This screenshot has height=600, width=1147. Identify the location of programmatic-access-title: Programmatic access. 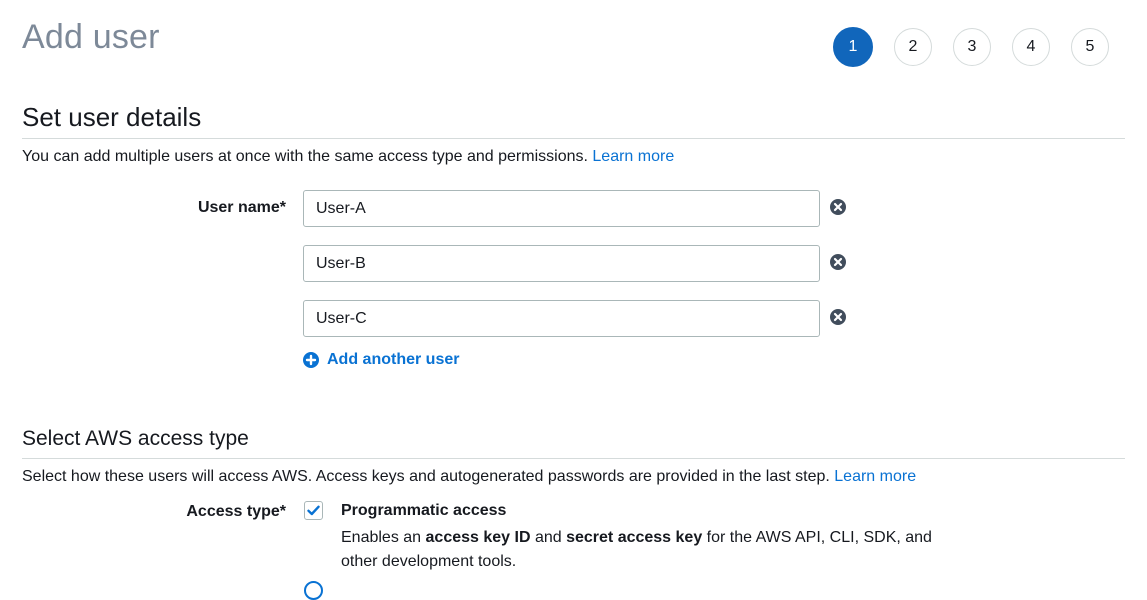
(424, 510).